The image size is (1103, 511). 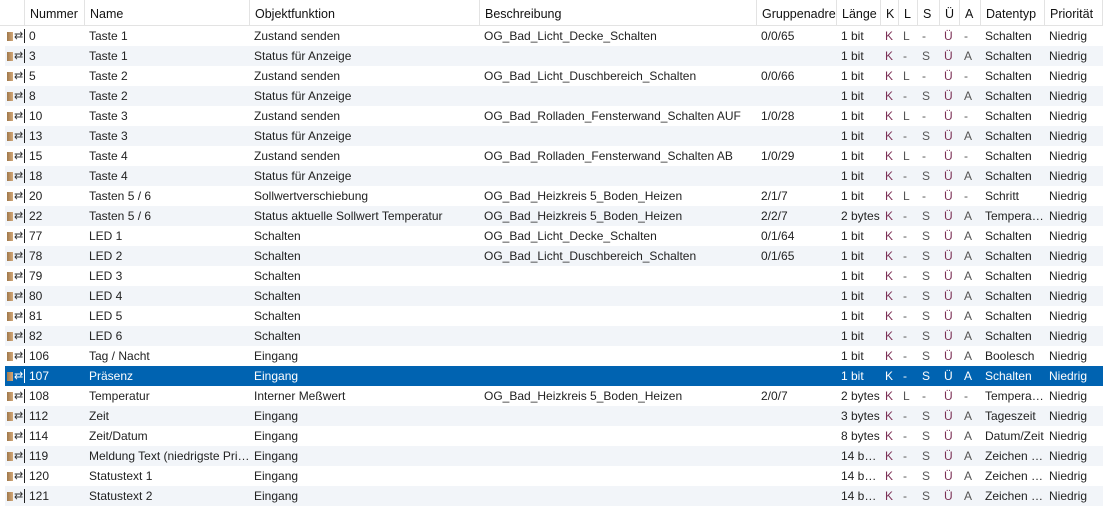 What do you see at coordinates (860, 216) in the screenshot?
I see `cell-laenge: 2 bytes` at bounding box center [860, 216].